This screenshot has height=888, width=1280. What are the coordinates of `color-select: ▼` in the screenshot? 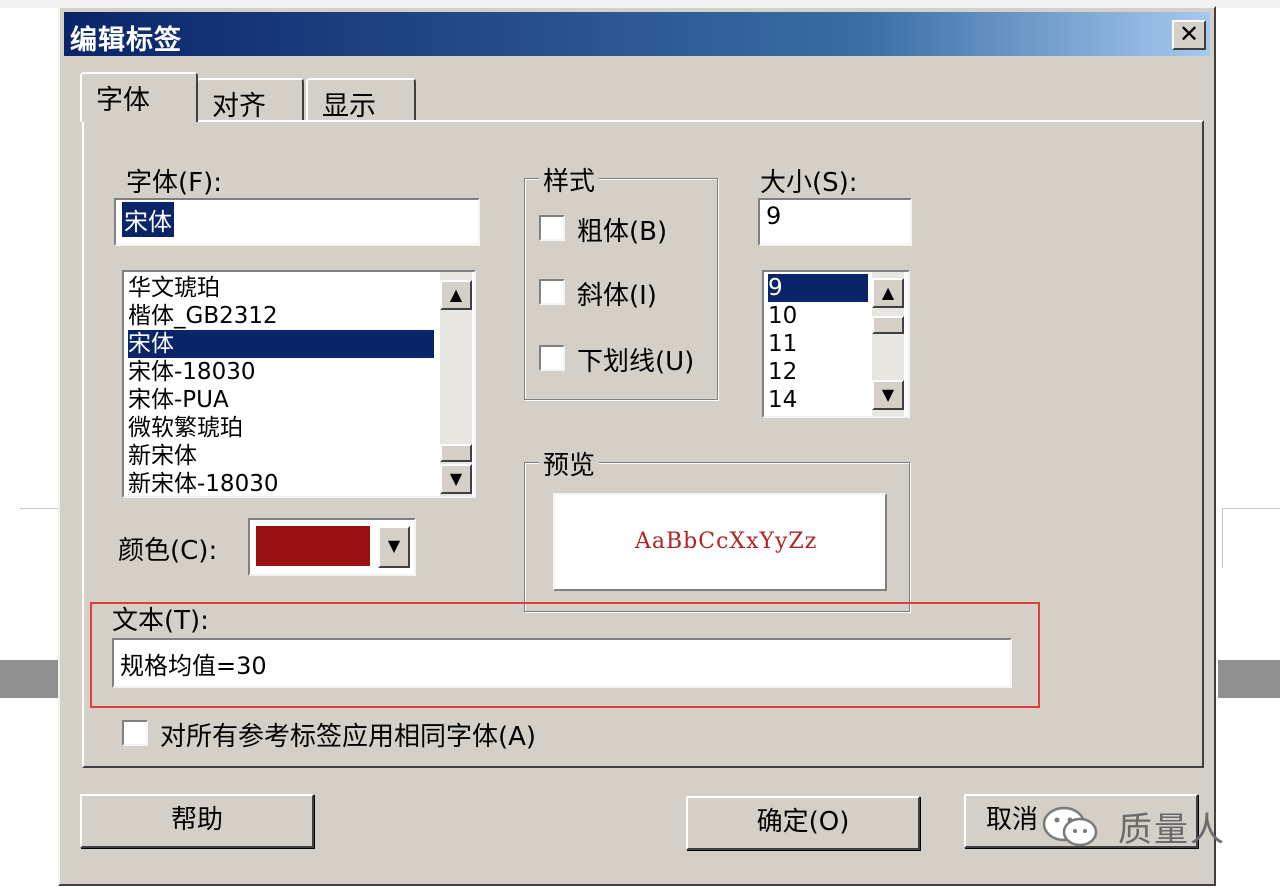 It's located at (332, 547).